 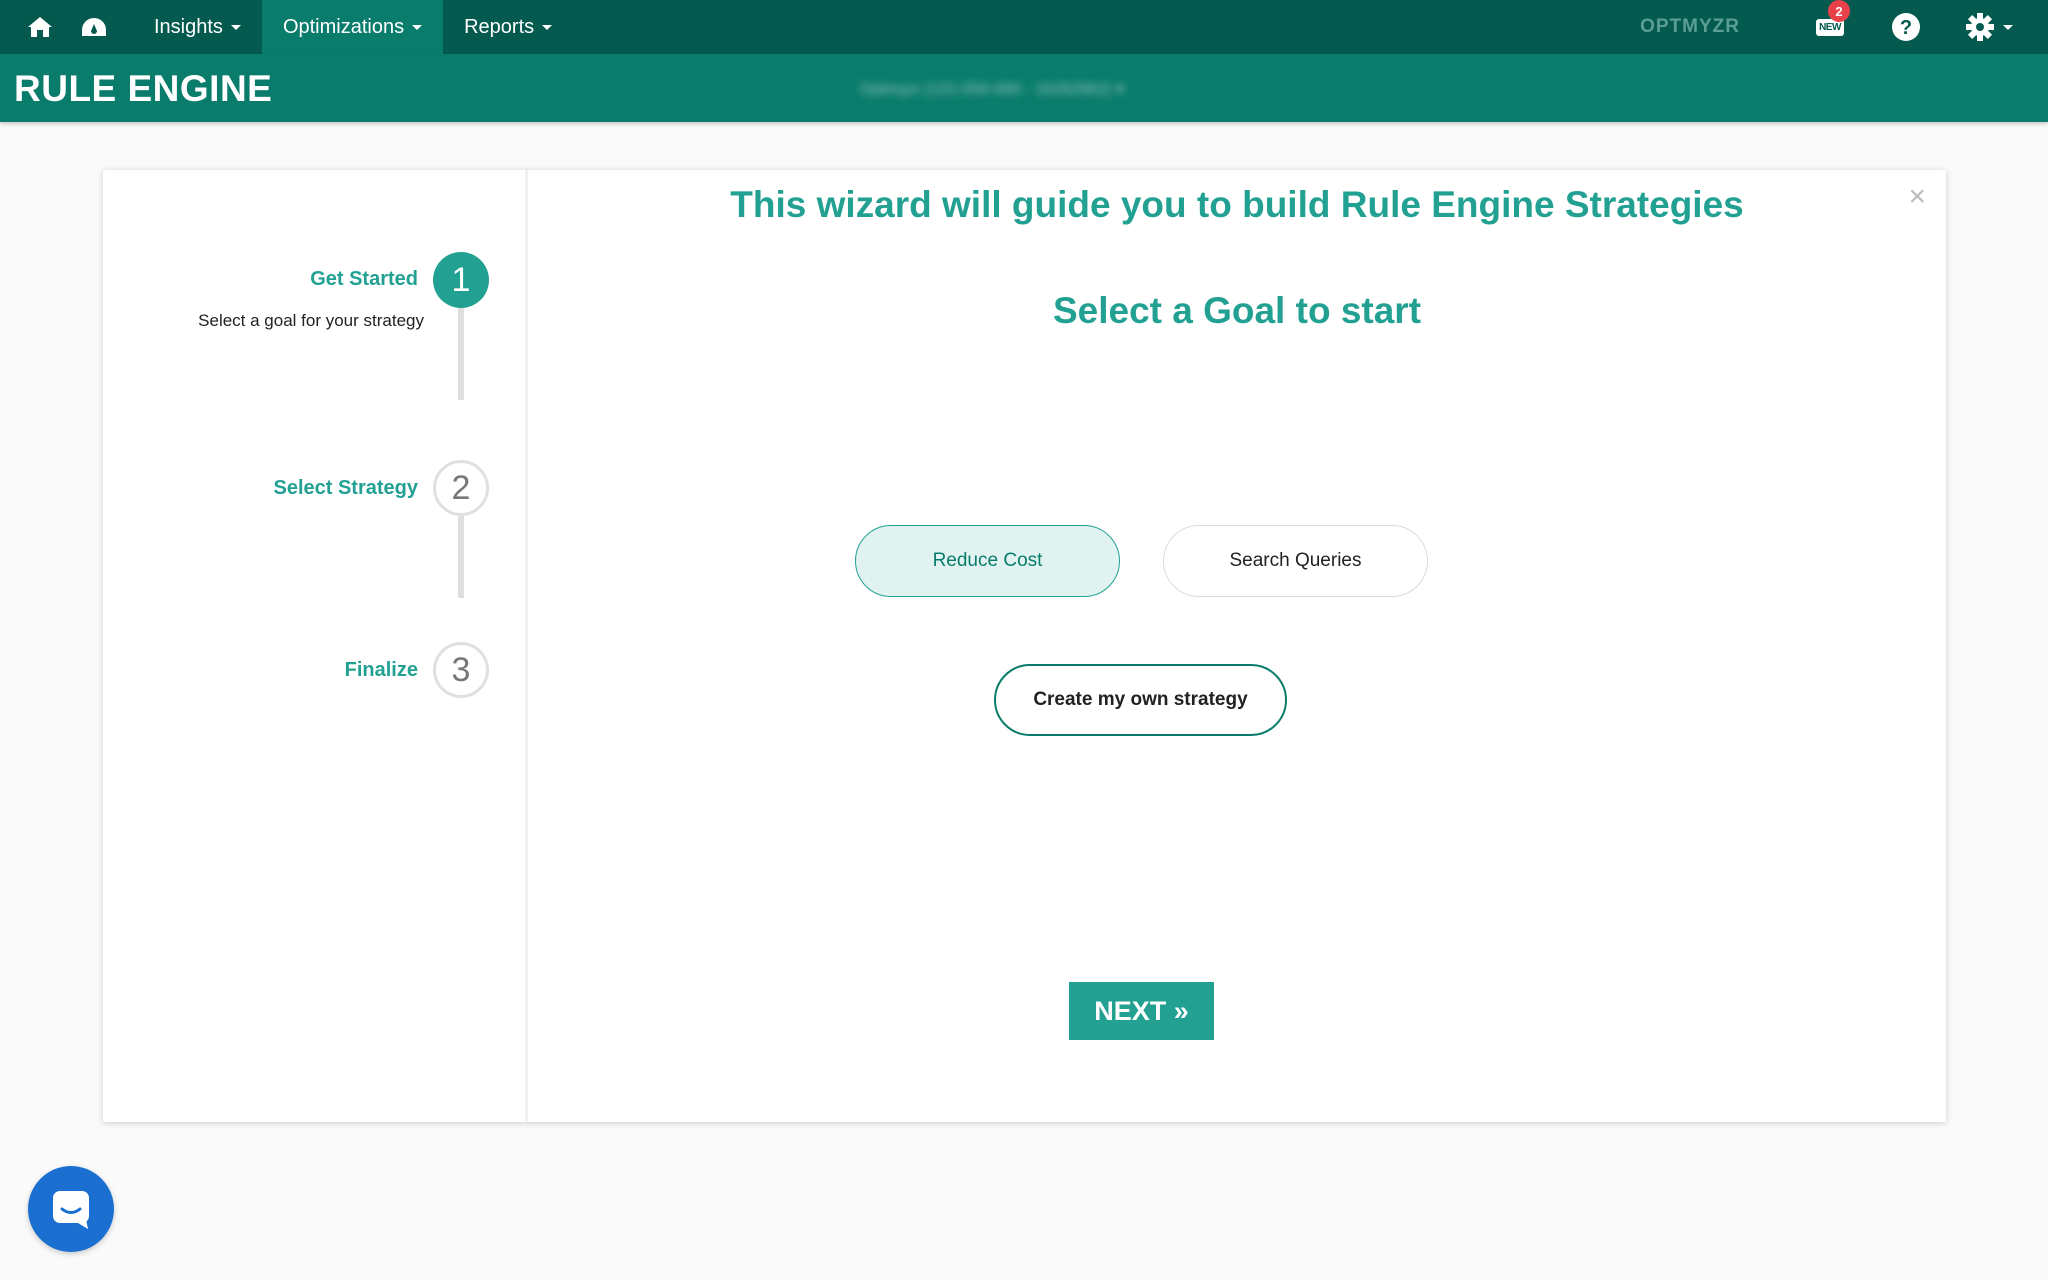 What do you see at coordinates (1690, 26) in the screenshot?
I see `brand-logo: OPTMYZR` at bounding box center [1690, 26].